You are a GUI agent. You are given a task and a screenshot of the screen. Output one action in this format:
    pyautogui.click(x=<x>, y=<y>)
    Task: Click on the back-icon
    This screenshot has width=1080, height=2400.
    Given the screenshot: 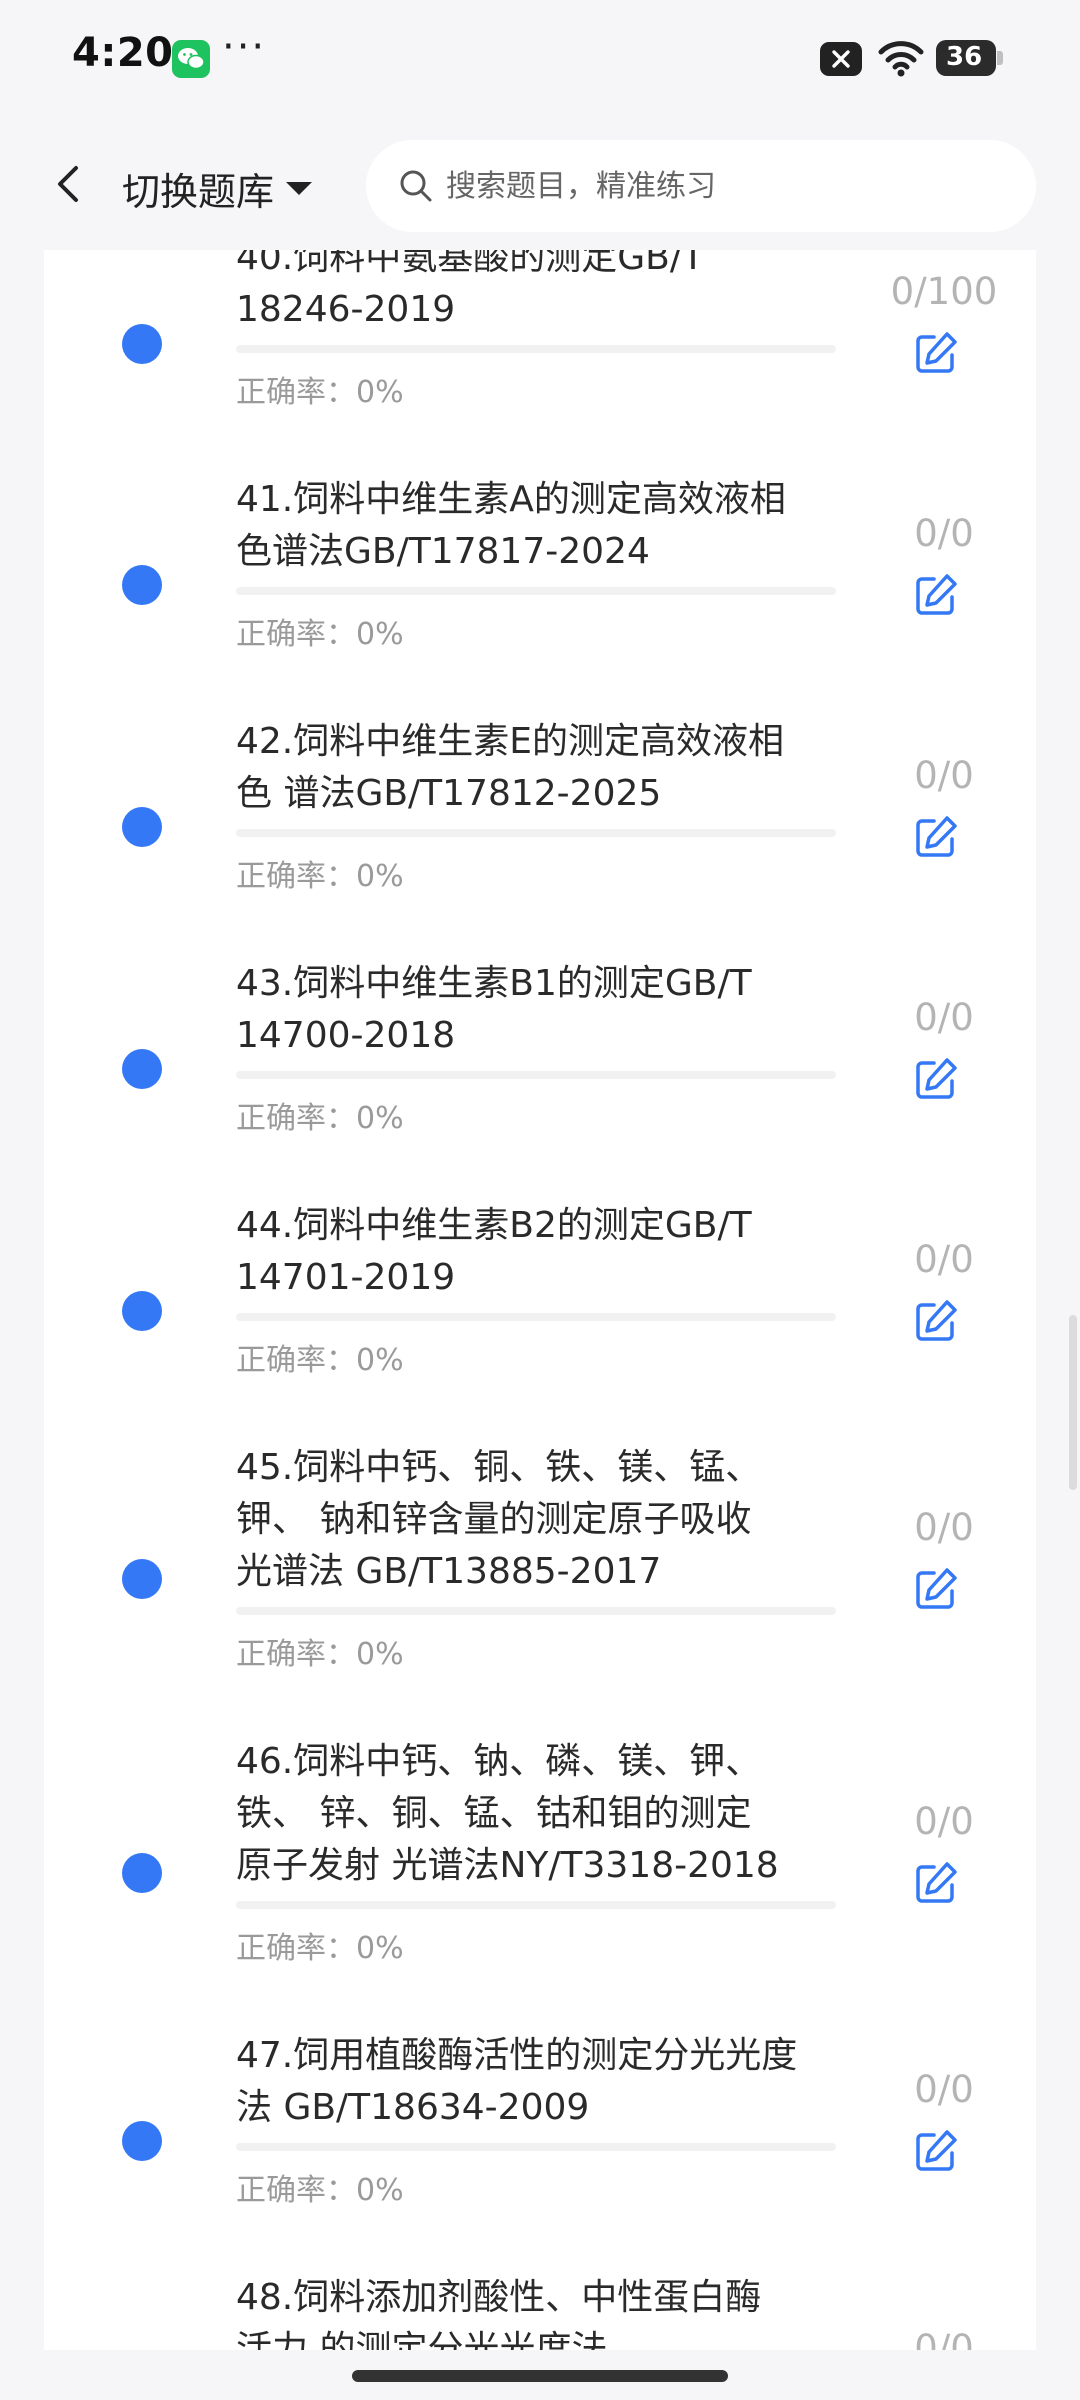 What is the action you would take?
    pyautogui.click(x=68, y=184)
    